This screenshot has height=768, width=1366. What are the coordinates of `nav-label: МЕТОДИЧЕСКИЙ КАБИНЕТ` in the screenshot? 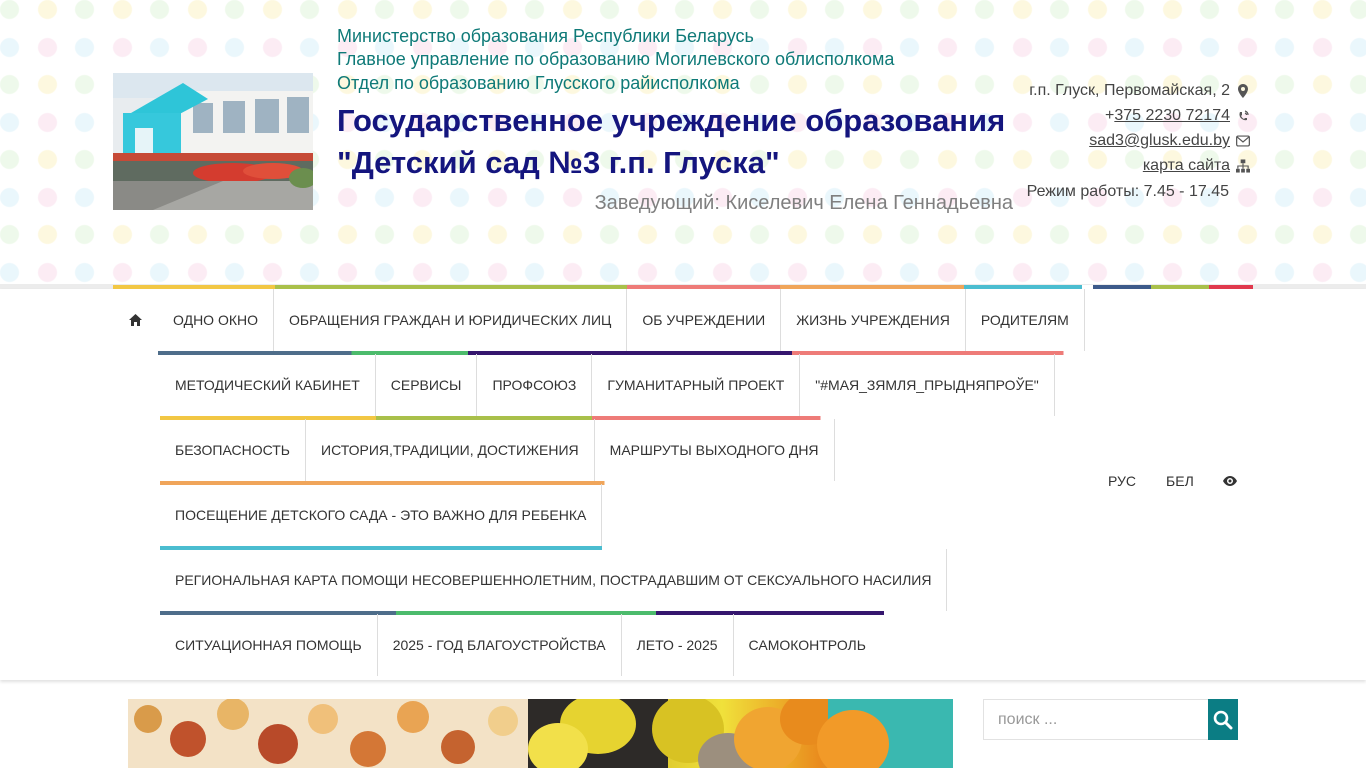 It's located at (267, 385).